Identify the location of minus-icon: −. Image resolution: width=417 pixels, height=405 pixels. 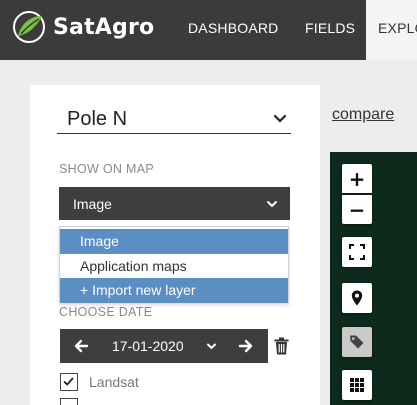
(357, 209).